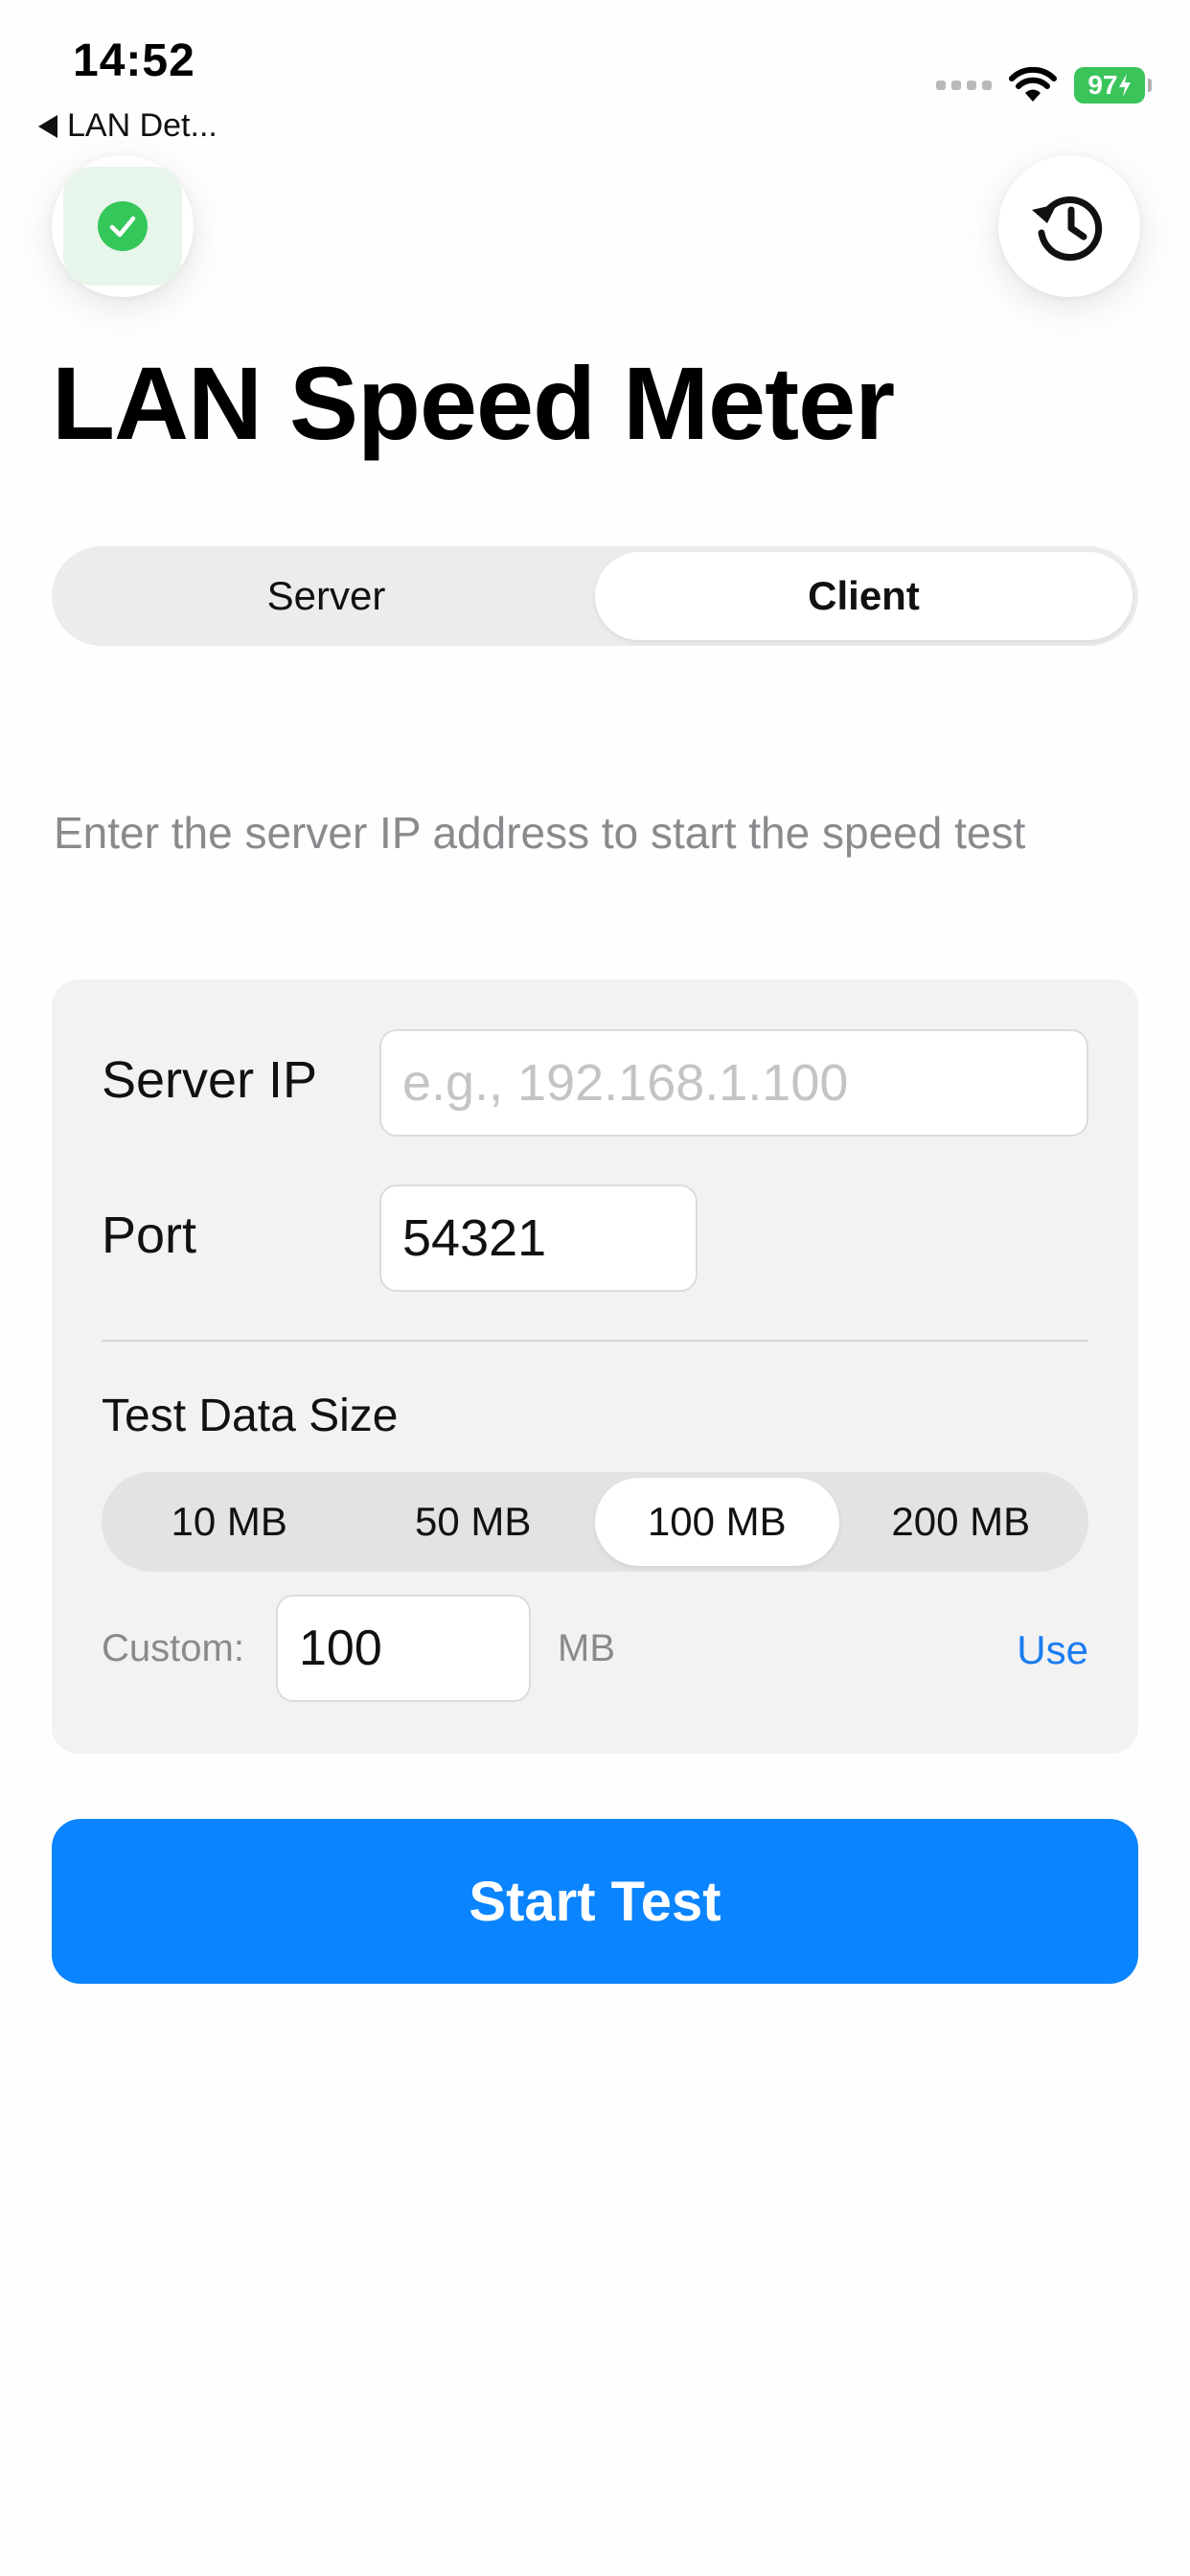 The image size is (1190, 2576). Describe the element at coordinates (474, 1522) in the screenshot. I see `size-option-50mb: 50 MB` at that location.